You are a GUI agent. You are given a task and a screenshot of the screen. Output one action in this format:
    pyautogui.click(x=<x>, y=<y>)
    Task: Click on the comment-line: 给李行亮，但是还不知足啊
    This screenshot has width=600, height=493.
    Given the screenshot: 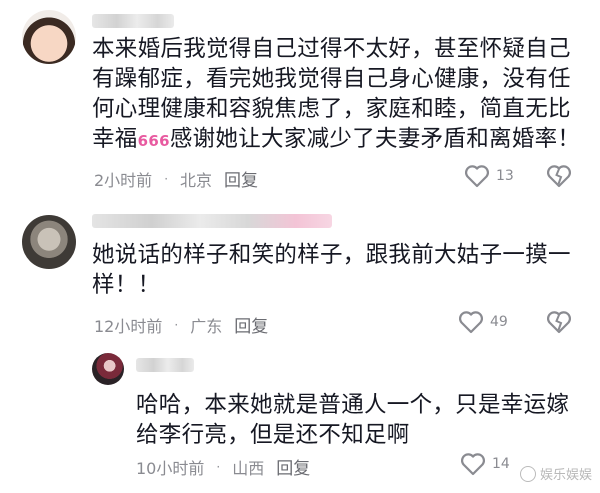 What is the action you would take?
    pyautogui.click(x=273, y=435)
    